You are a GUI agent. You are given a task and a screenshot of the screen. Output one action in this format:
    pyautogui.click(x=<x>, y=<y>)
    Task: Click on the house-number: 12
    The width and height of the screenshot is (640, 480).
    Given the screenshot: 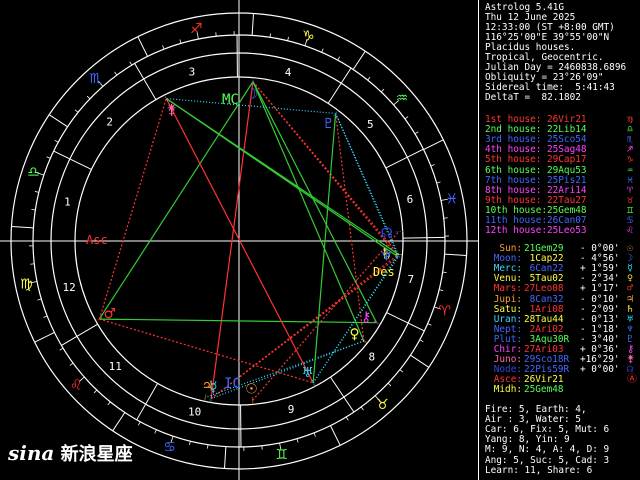 What is the action you would take?
    pyautogui.click(x=69, y=287)
    